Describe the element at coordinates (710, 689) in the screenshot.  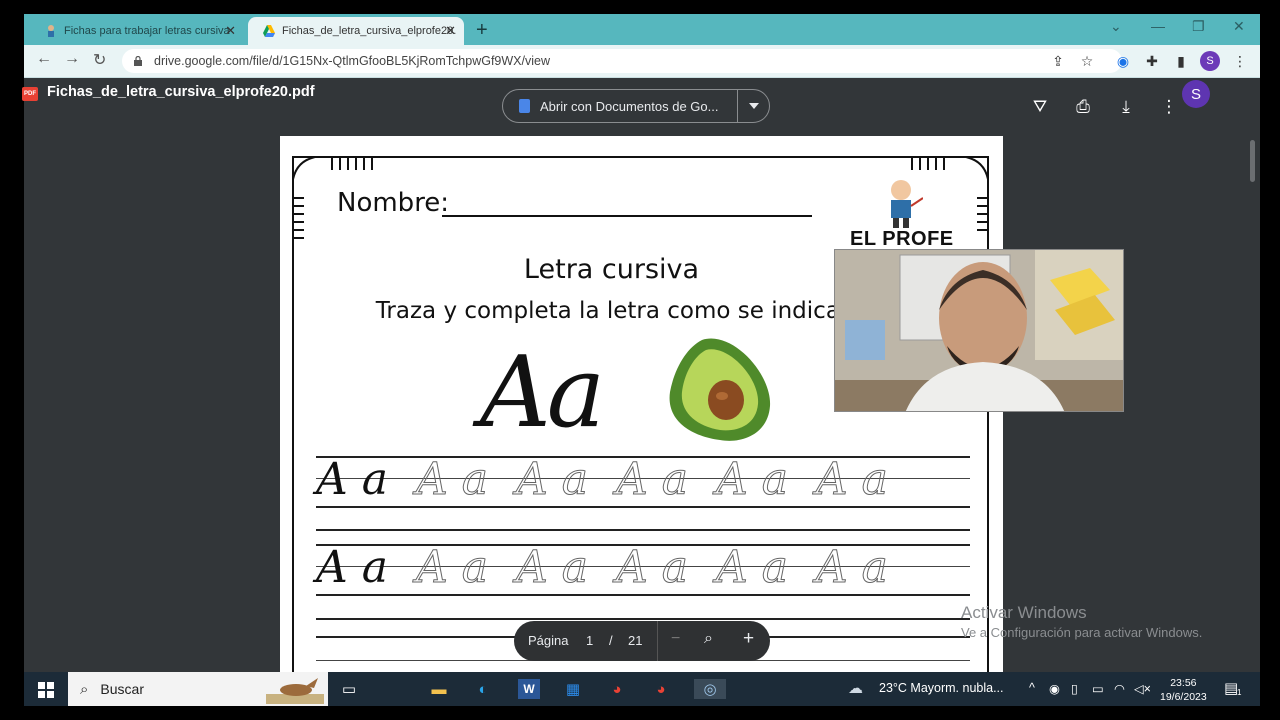
I see `recorder-app-icon: ◎` at that location.